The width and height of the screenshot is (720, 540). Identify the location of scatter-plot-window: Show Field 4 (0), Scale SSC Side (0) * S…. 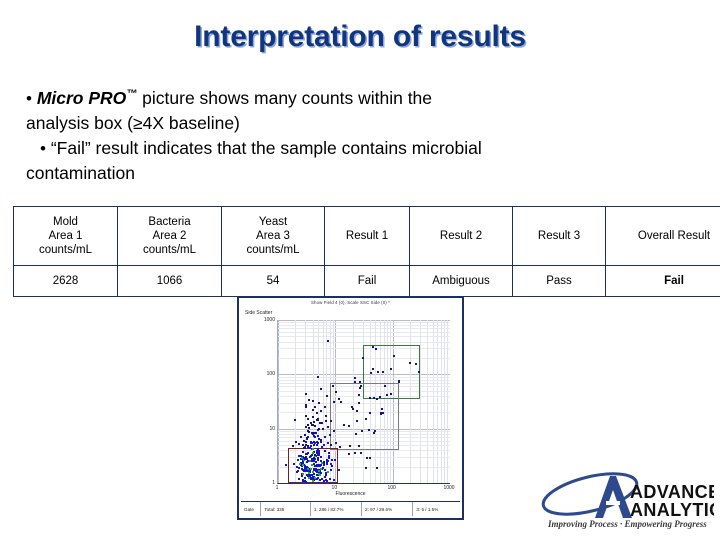
(350, 408).